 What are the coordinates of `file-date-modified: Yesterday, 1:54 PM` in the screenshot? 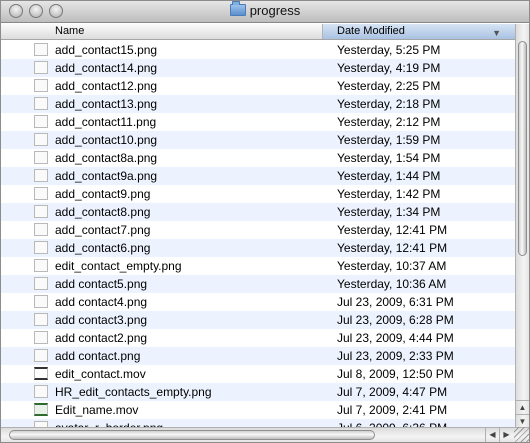 It's located at (388, 158).